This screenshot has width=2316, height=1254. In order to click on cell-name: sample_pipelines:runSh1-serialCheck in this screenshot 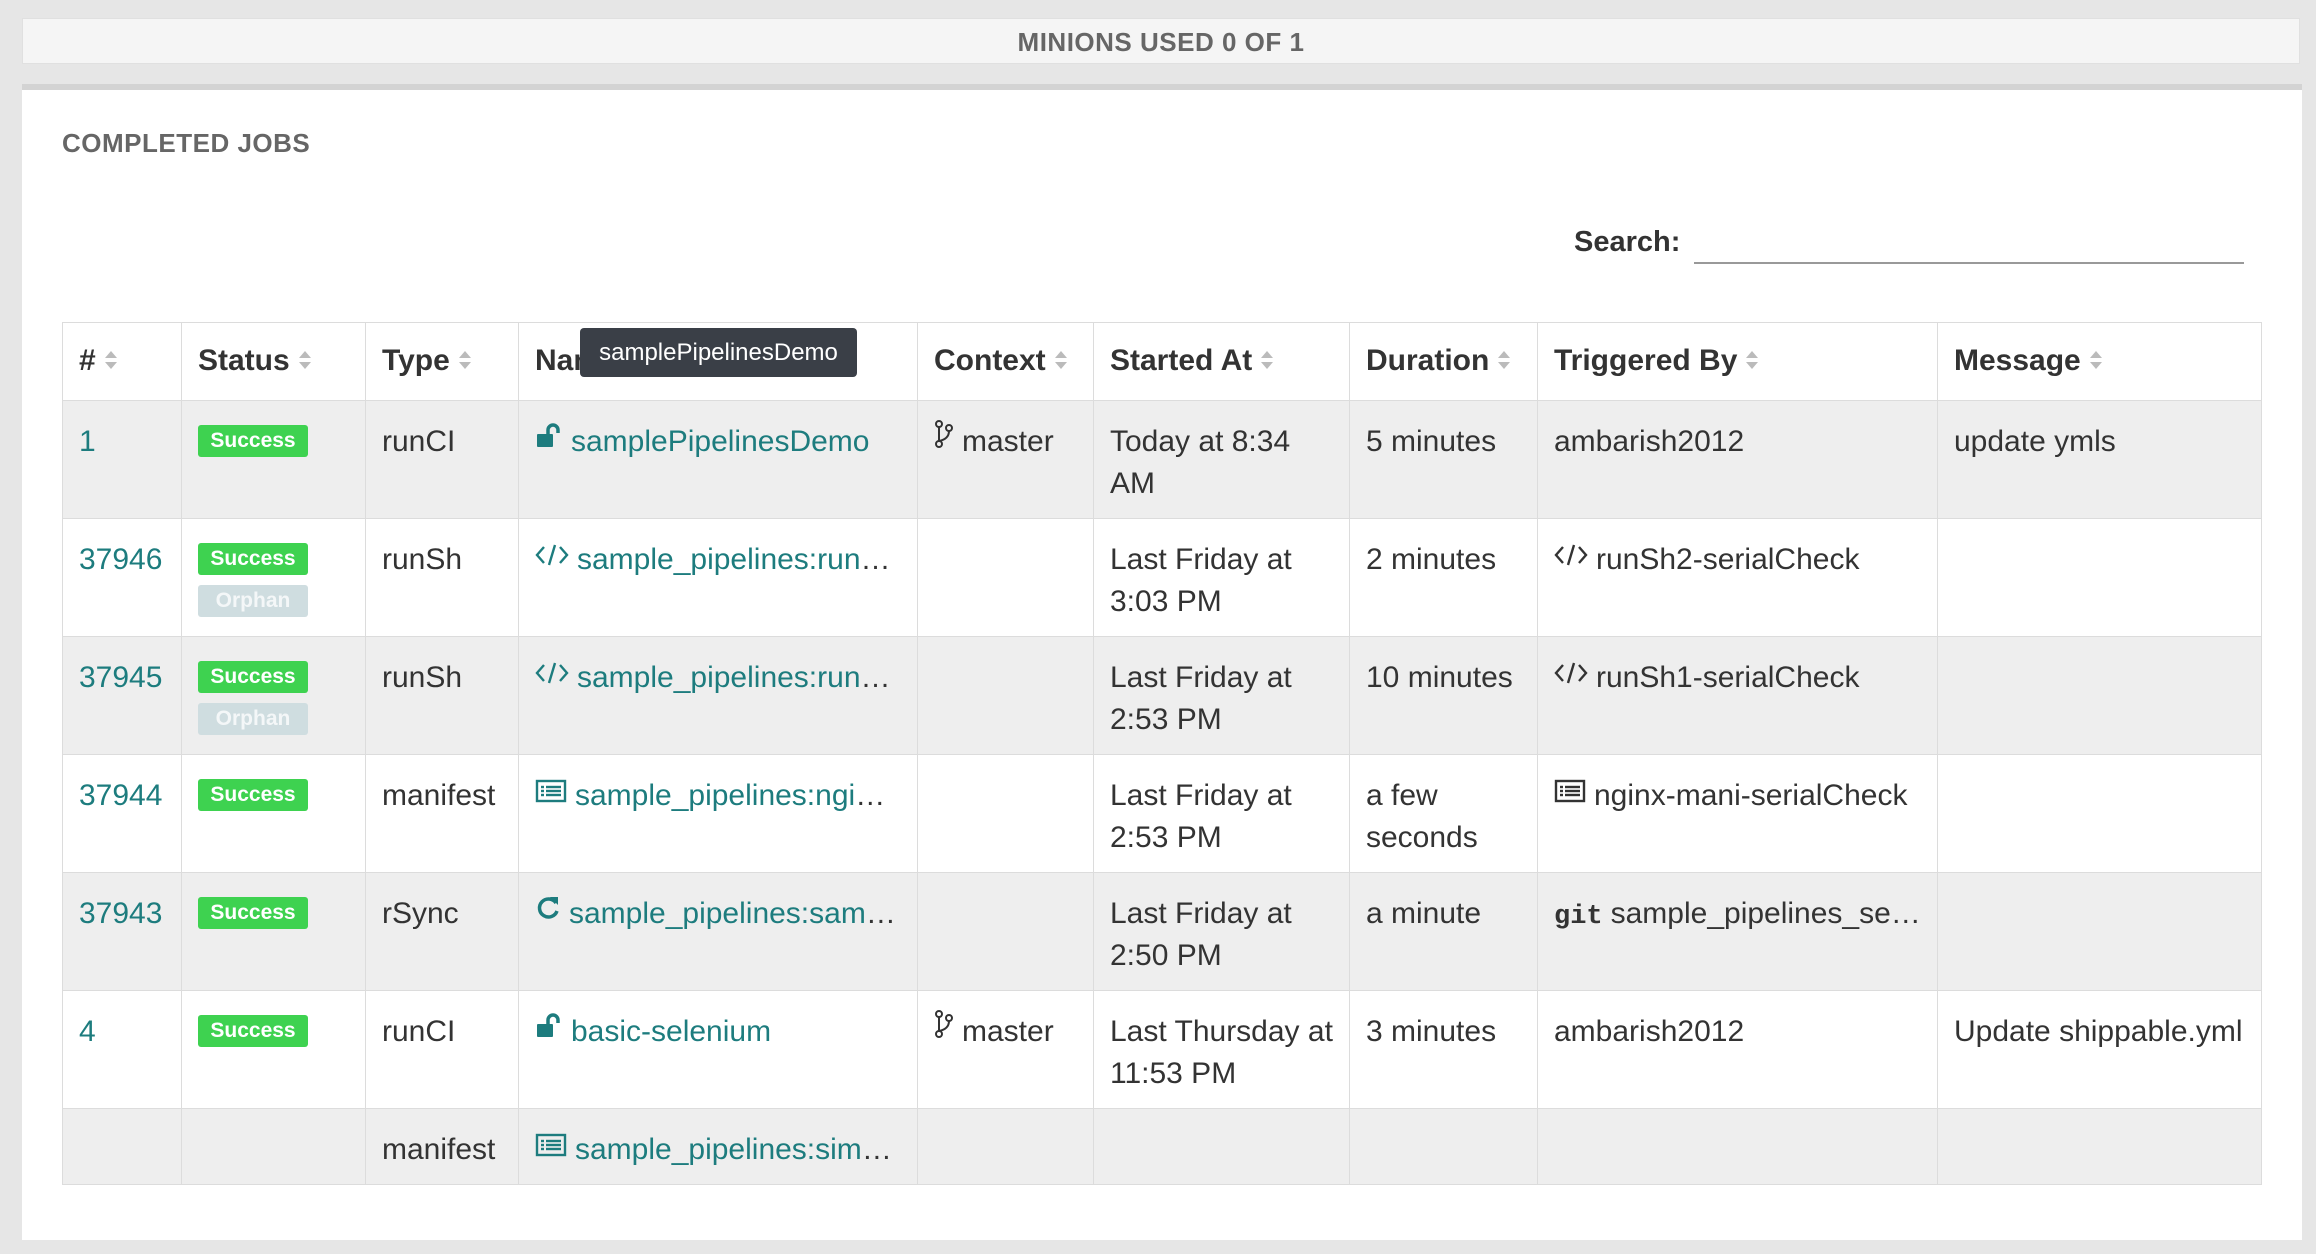, I will do `click(718, 696)`.